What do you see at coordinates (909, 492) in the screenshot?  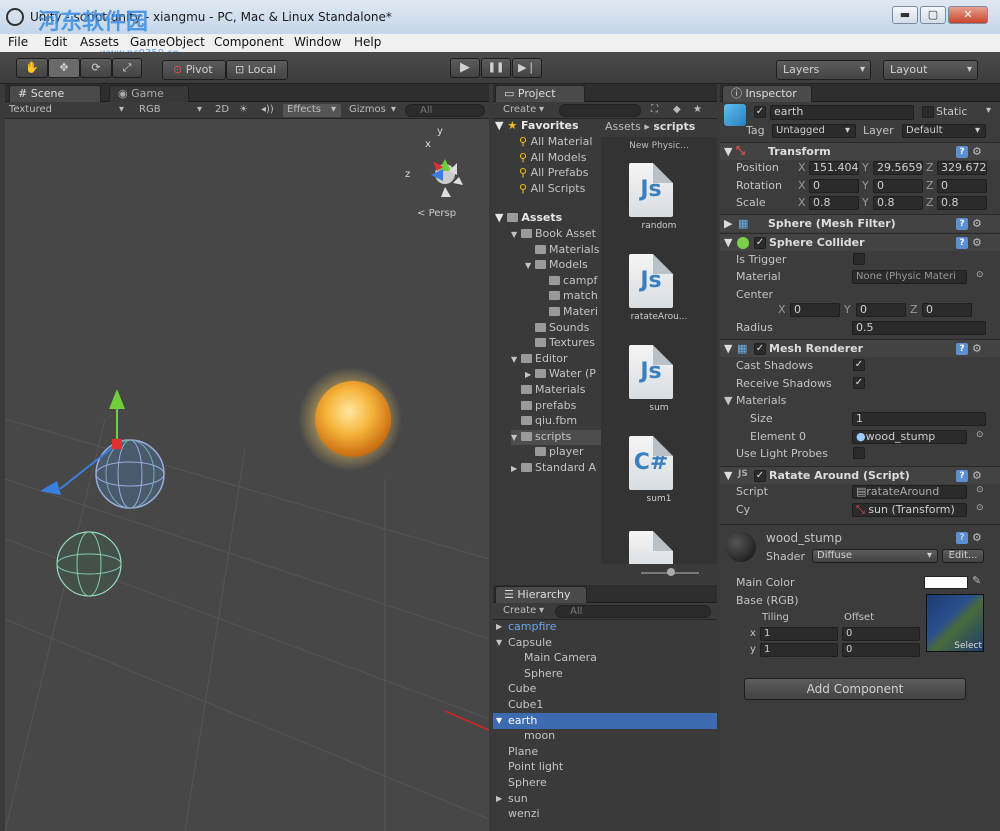 I see `script-field: ▤ratateAround` at bounding box center [909, 492].